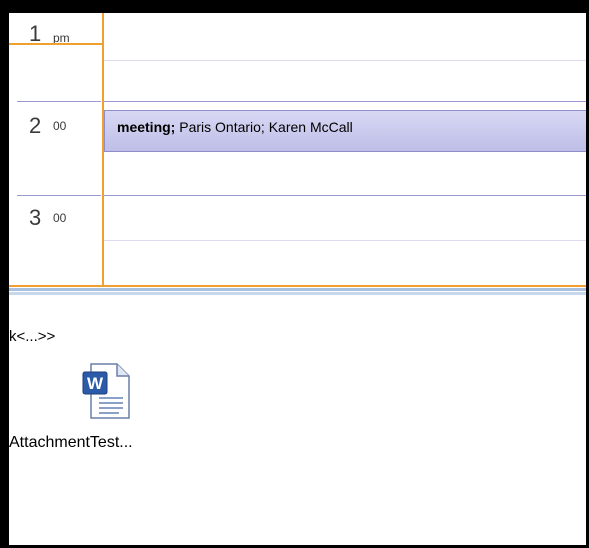  Describe the element at coordinates (56, 44) in the screenshot. I see `current-time-indicator` at that location.